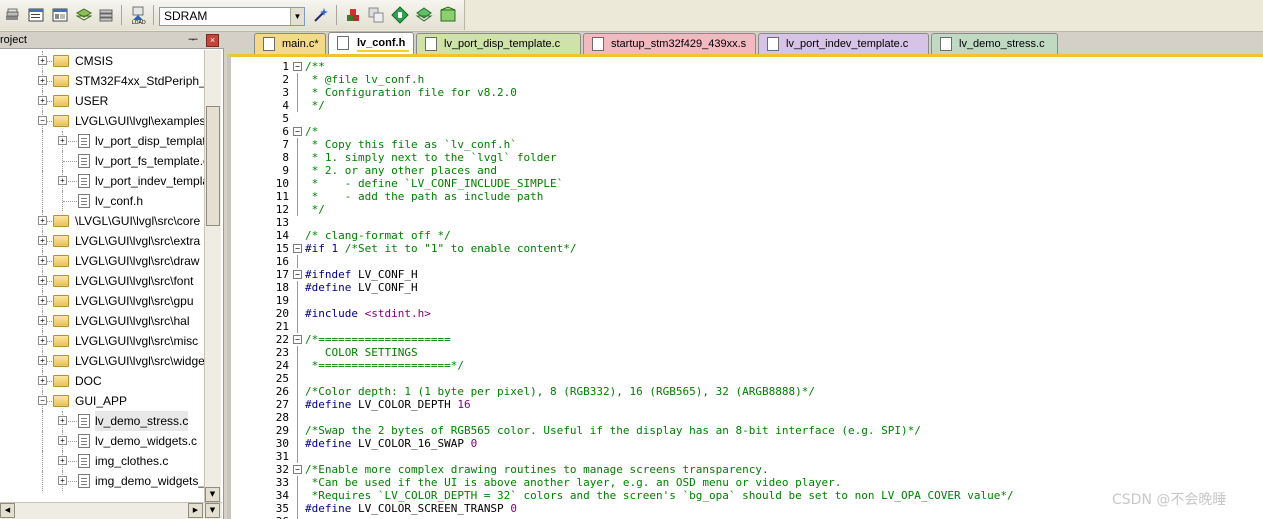 This screenshot has width=1263, height=519. I want to click on tree-file: lv_conf.h, so click(102, 201).